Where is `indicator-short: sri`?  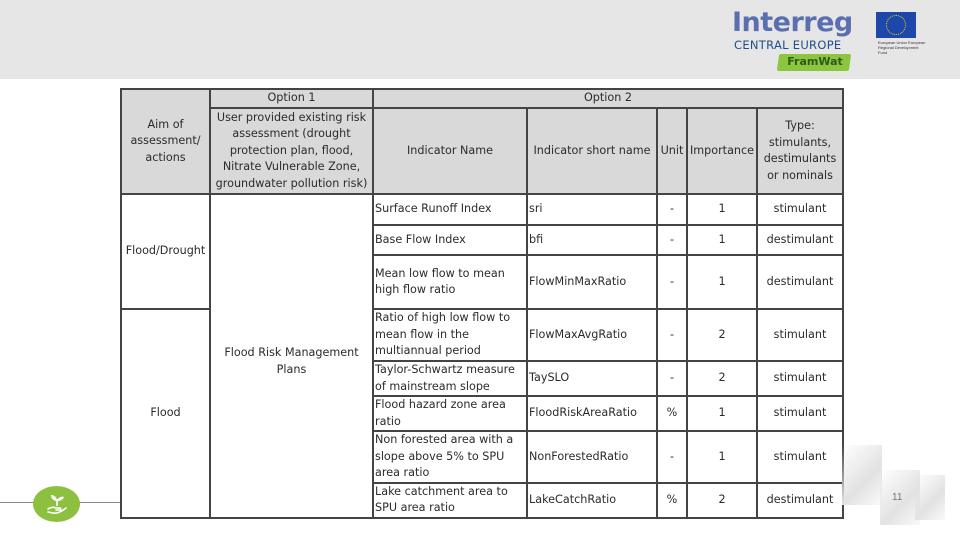
indicator-short: sri is located at coordinates (592, 209).